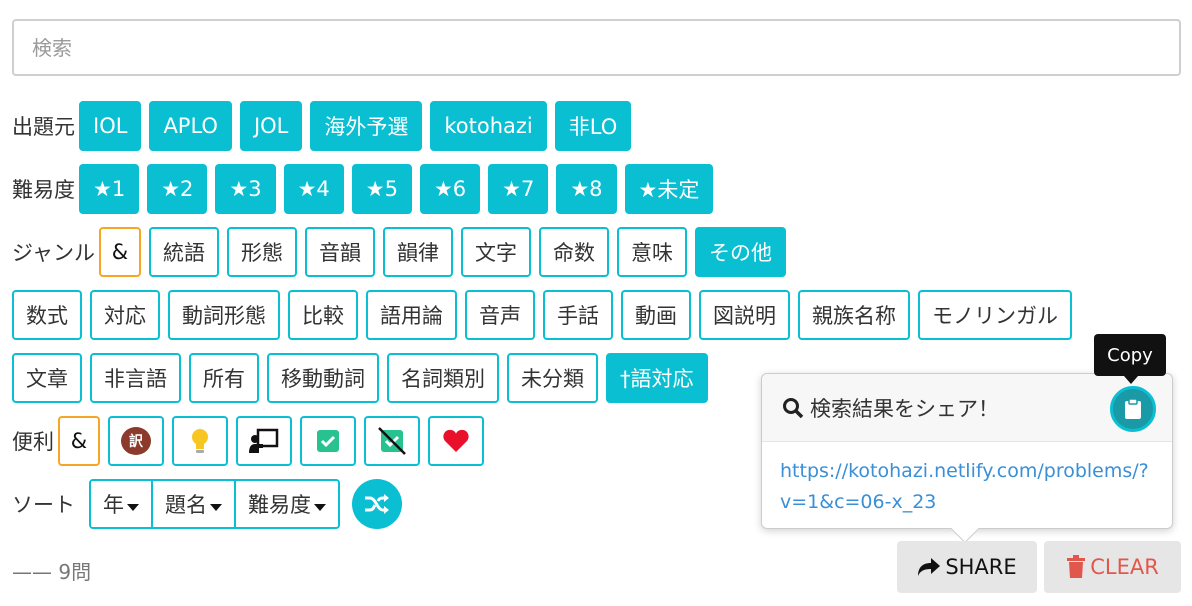 The width and height of the screenshot is (1192, 606). What do you see at coordinates (417, 252) in the screenshot?
I see `genre-prosody-button: 韻律` at bounding box center [417, 252].